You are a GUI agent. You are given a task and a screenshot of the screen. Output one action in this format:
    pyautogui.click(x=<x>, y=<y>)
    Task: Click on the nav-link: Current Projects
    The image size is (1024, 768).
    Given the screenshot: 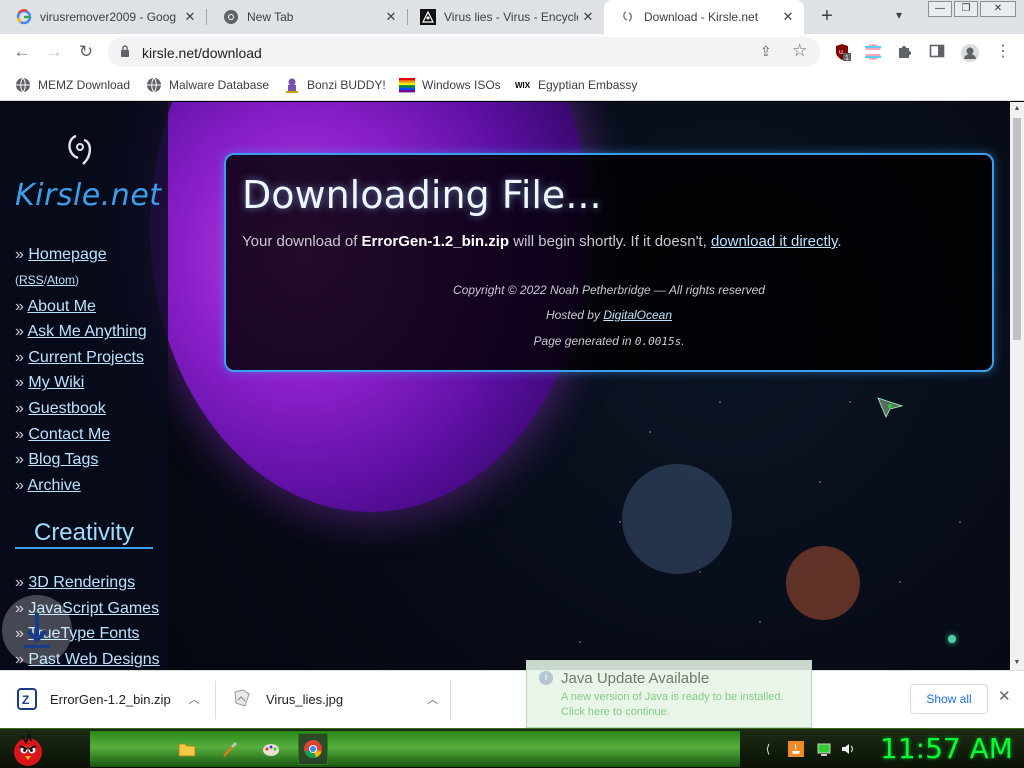 What is the action you would take?
    pyautogui.click(x=86, y=357)
    